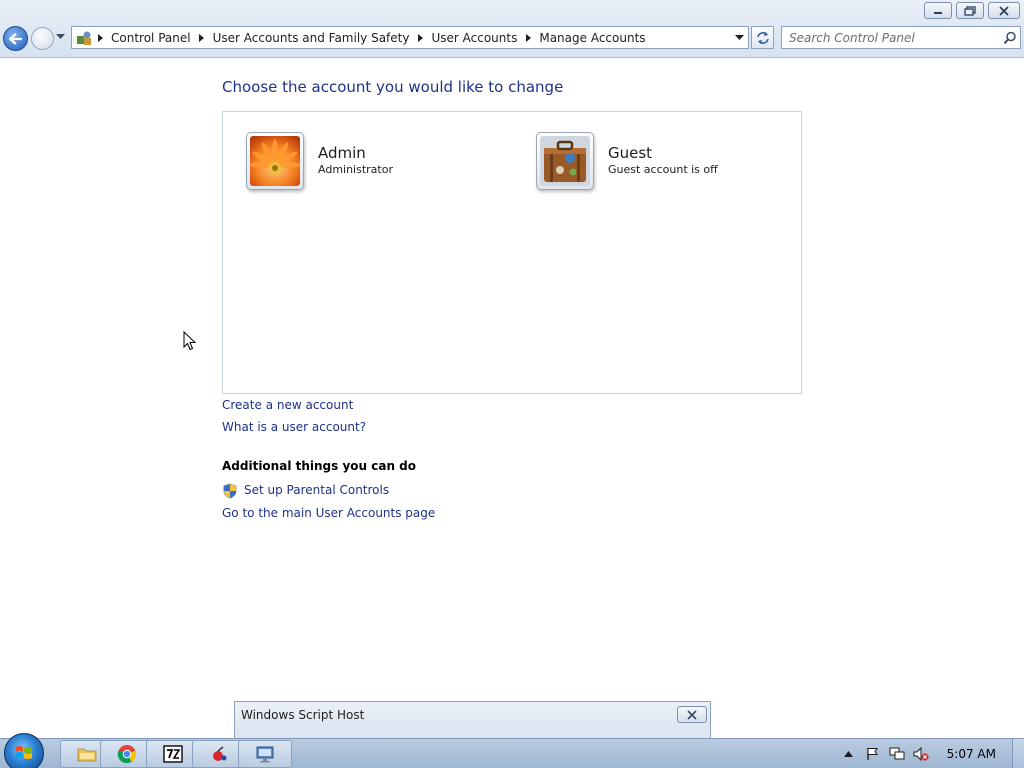 Image resolution: width=1024 pixels, height=768 pixels. What do you see at coordinates (328, 513) in the screenshot?
I see `main-user-accounts-link: Go to the main User Accounts page` at bounding box center [328, 513].